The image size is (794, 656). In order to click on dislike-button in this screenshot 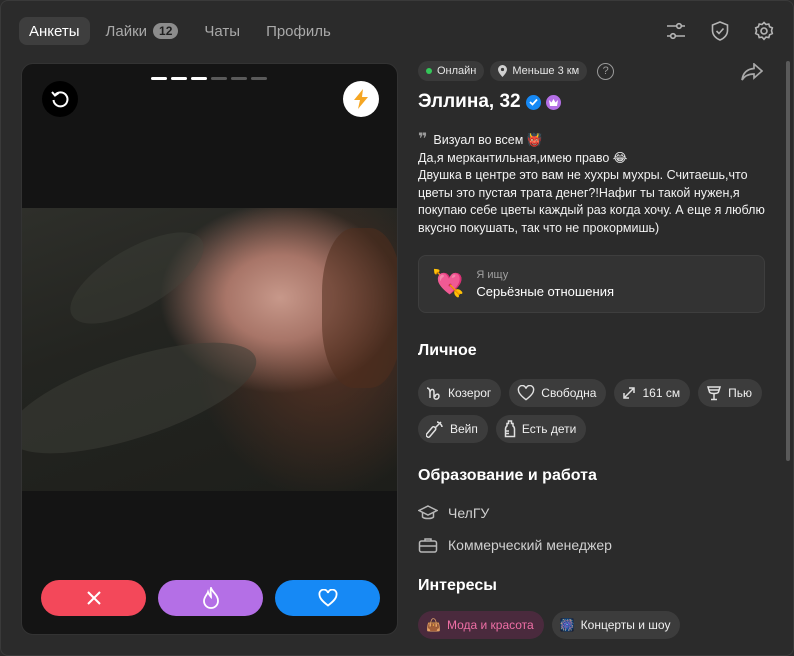, I will do `click(93, 598)`.